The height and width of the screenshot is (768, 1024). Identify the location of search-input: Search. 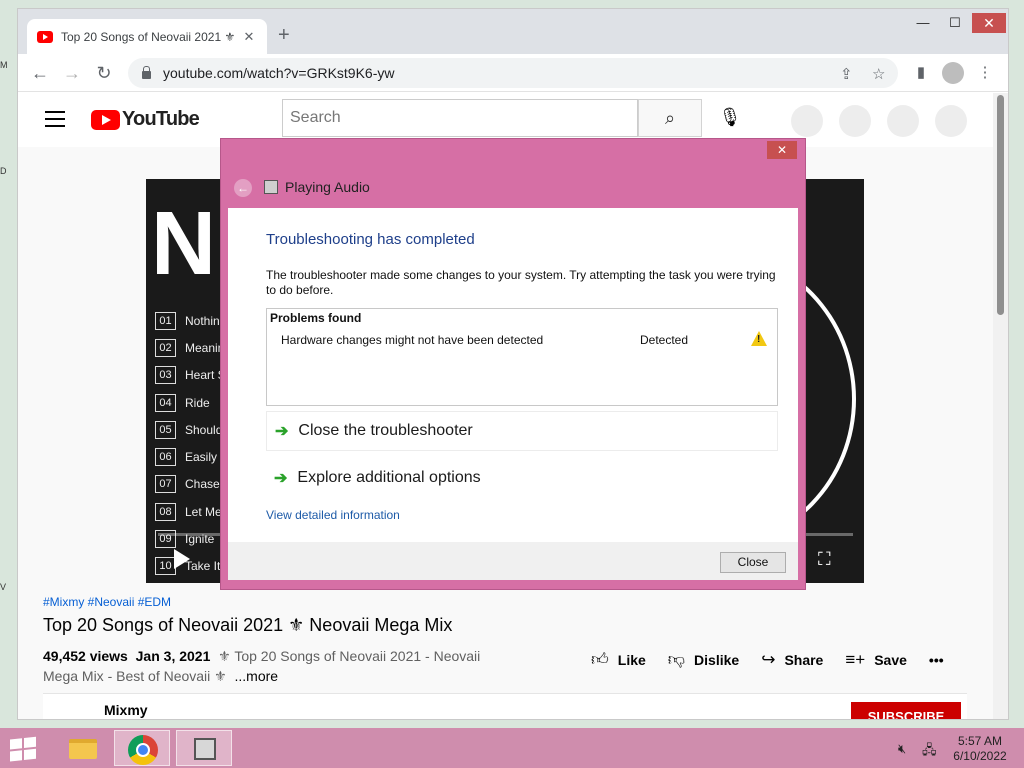
(460, 118).